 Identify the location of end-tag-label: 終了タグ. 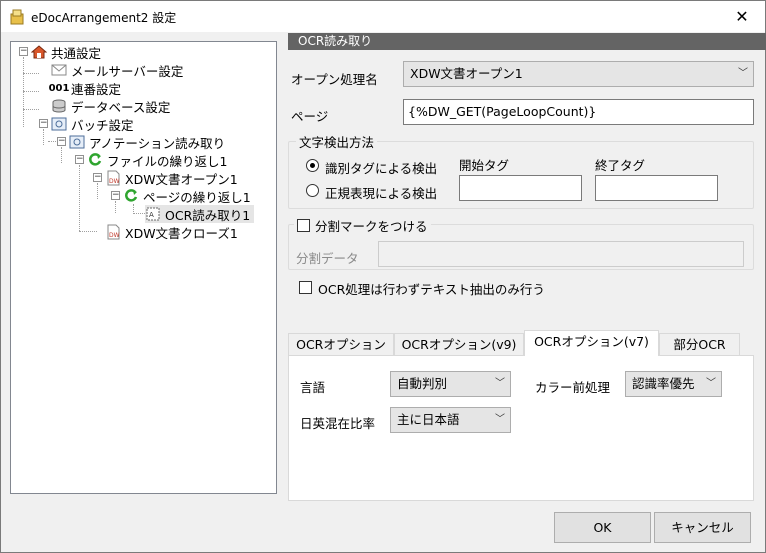
(620, 165).